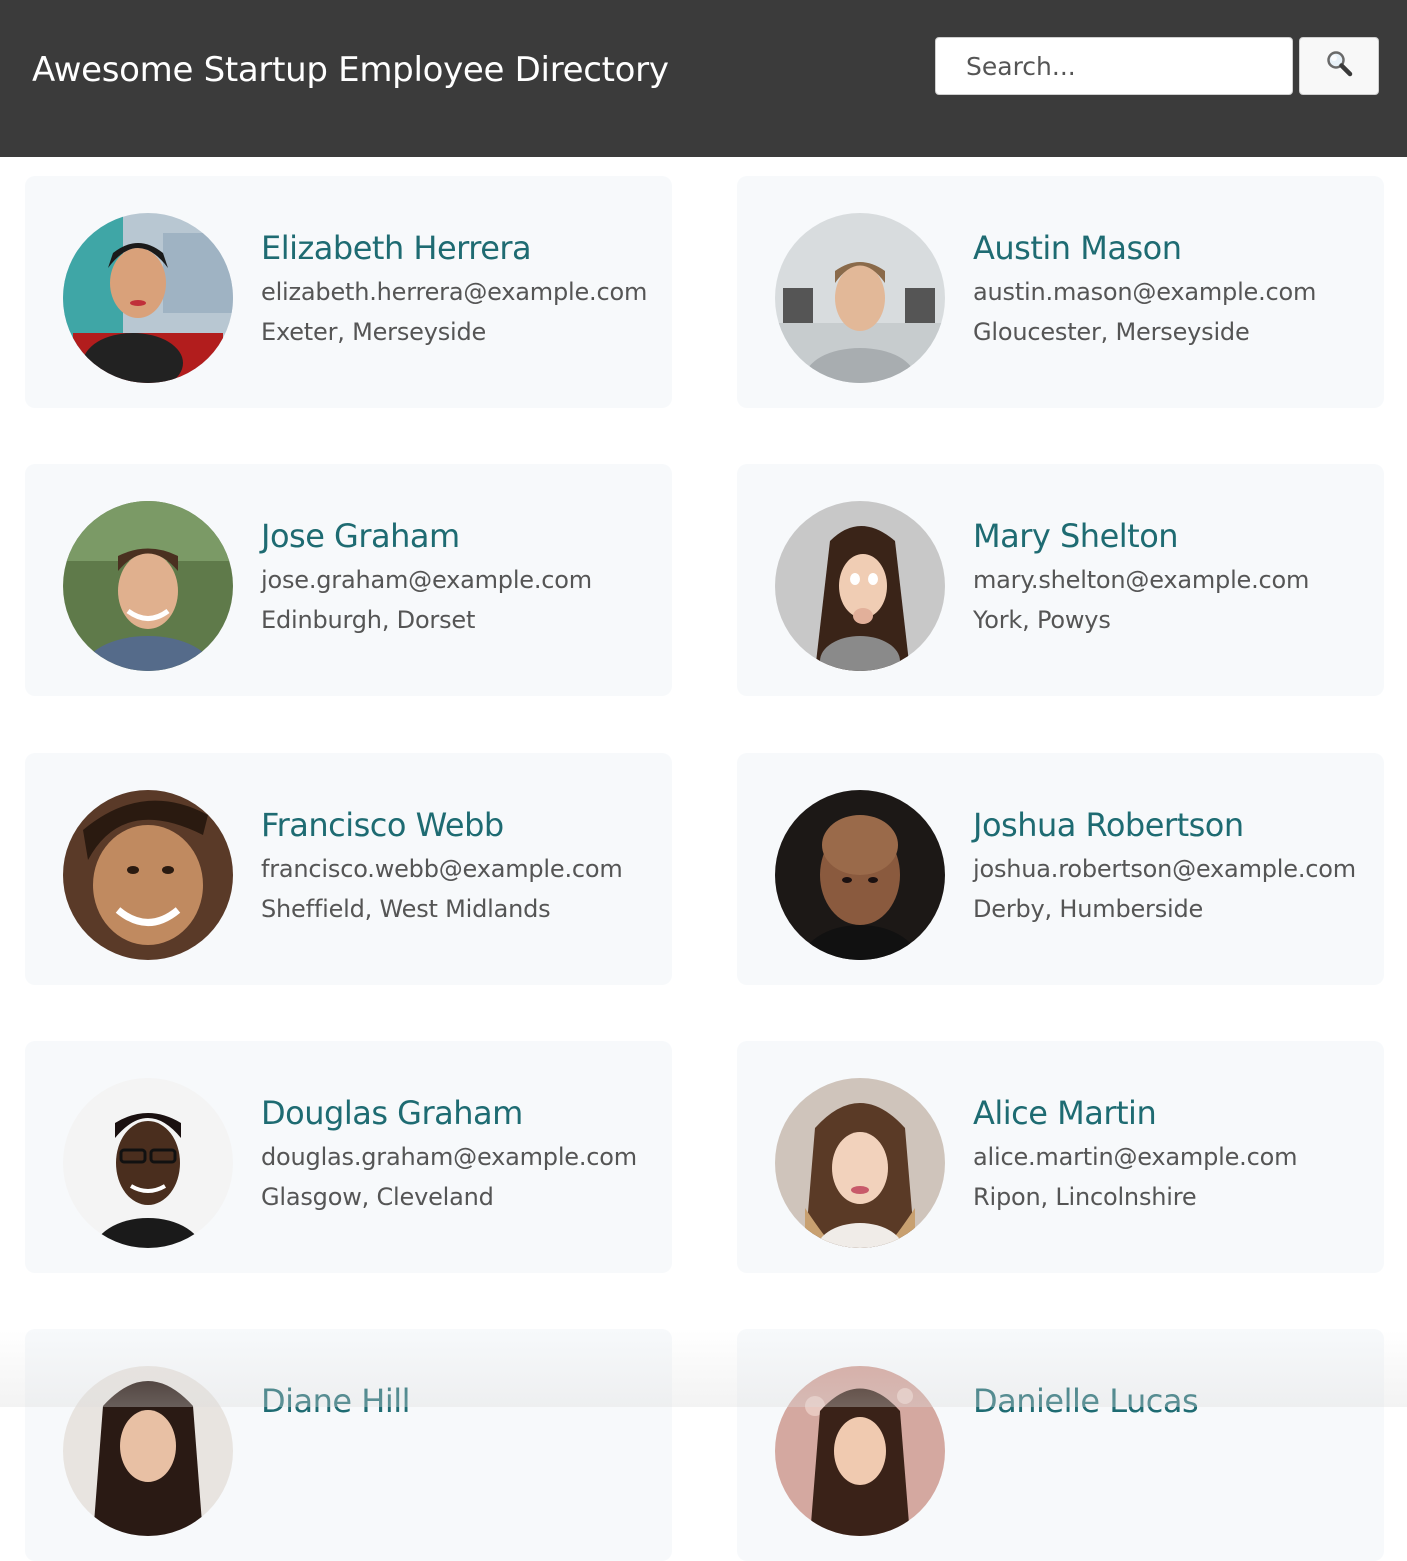 This screenshot has width=1407, height=1561. Describe the element at coordinates (1135, 1113) in the screenshot. I see `employee-name: Alice Martin` at that location.